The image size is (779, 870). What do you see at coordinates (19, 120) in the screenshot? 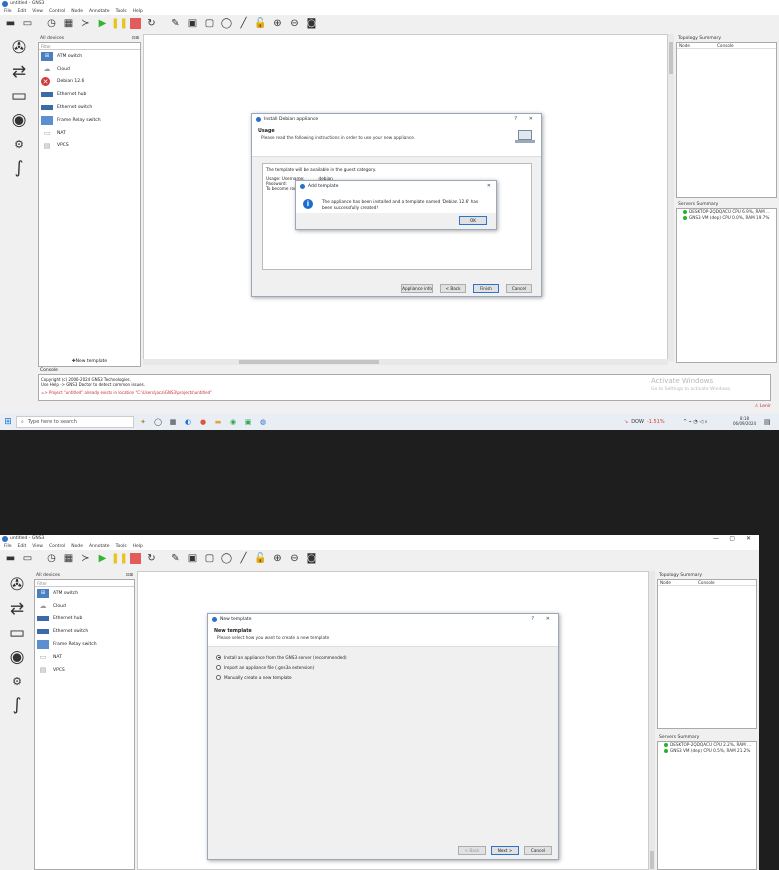
I see `security-devices-icon: ◉` at bounding box center [19, 120].